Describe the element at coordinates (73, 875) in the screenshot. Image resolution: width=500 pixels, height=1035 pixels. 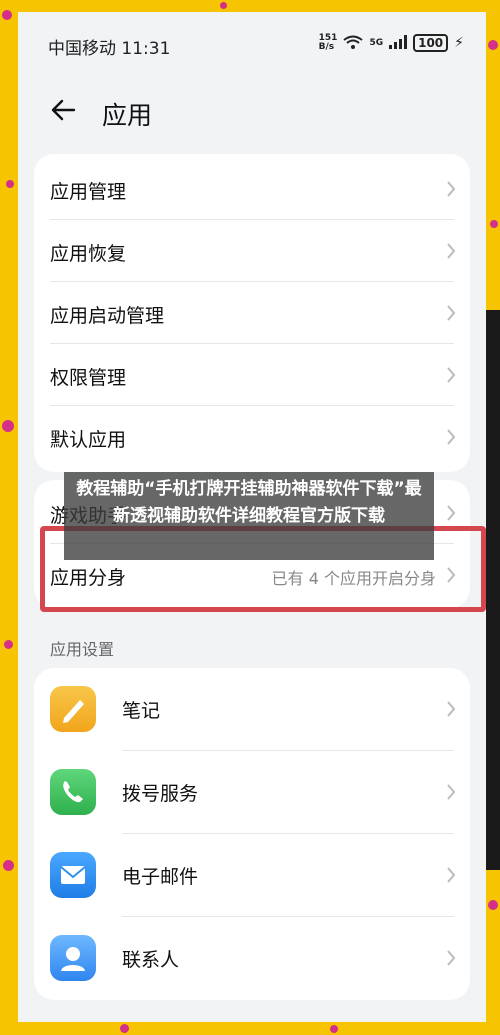
I see `mail-icon` at that location.